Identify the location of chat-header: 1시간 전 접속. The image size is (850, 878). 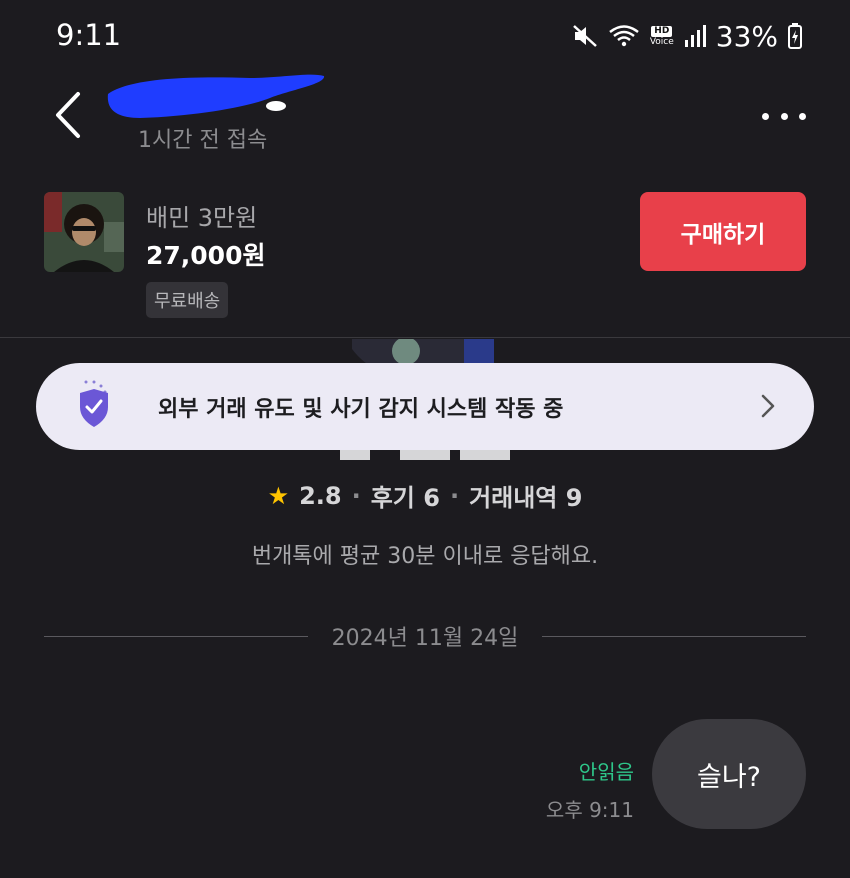
(425, 122).